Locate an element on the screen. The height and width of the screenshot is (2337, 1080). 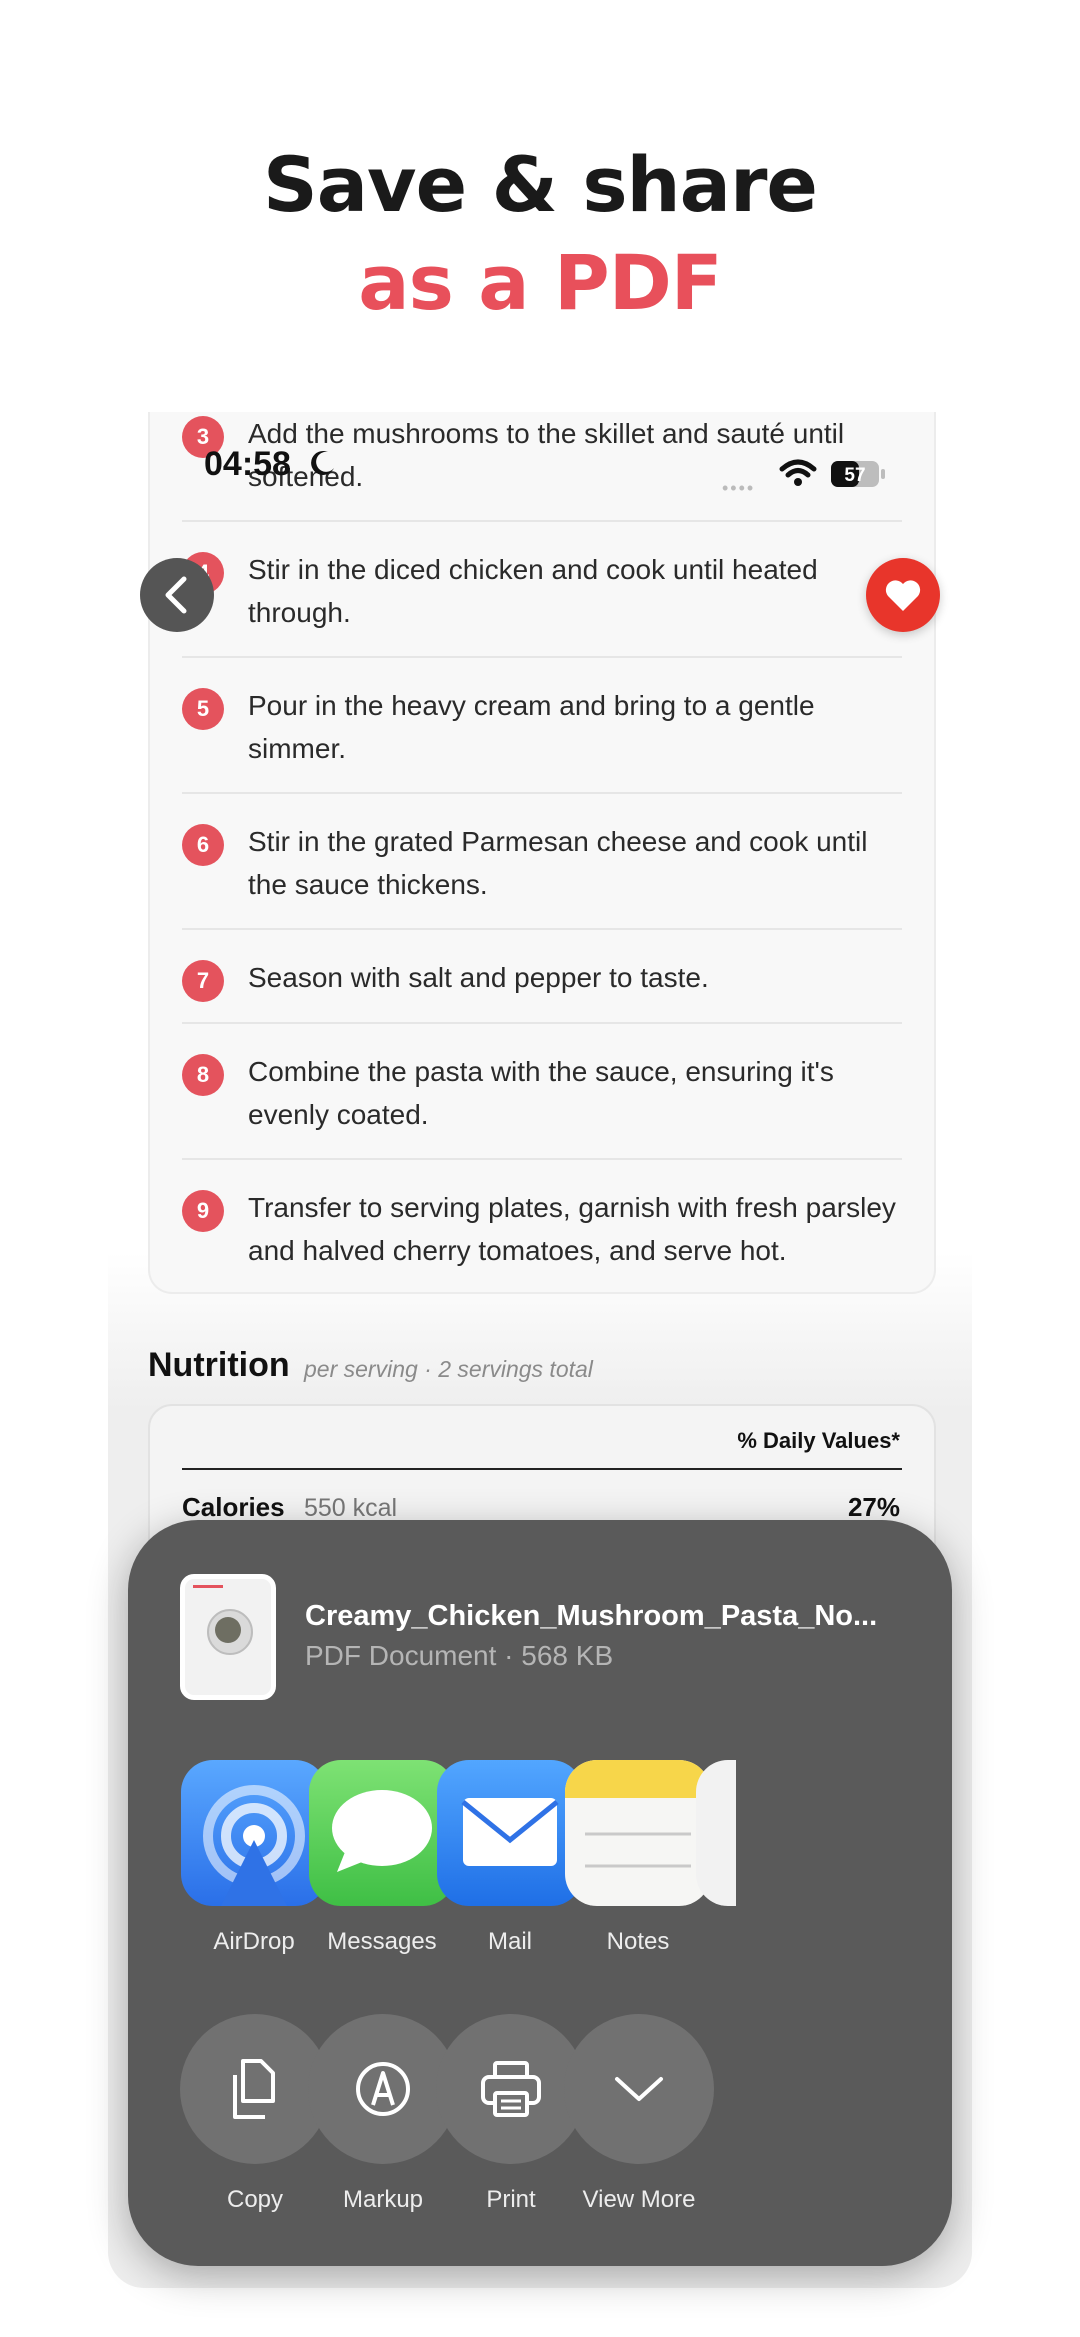
action-label: View More is located at coordinates (639, 2199).